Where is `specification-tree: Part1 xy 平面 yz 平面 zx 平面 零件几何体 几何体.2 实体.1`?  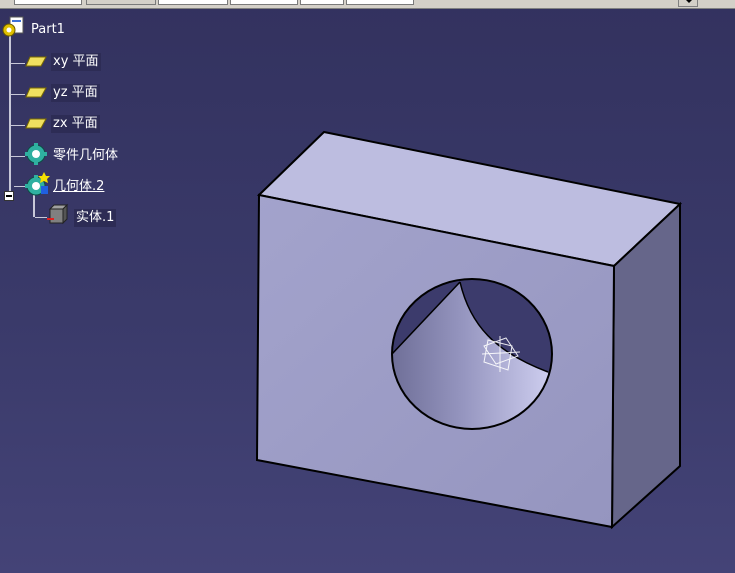 specification-tree: Part1 xy 平面 yz 平面 zx 平面 零件几何体 几何体.2 实体.1 is located at coordinates (100, 129).